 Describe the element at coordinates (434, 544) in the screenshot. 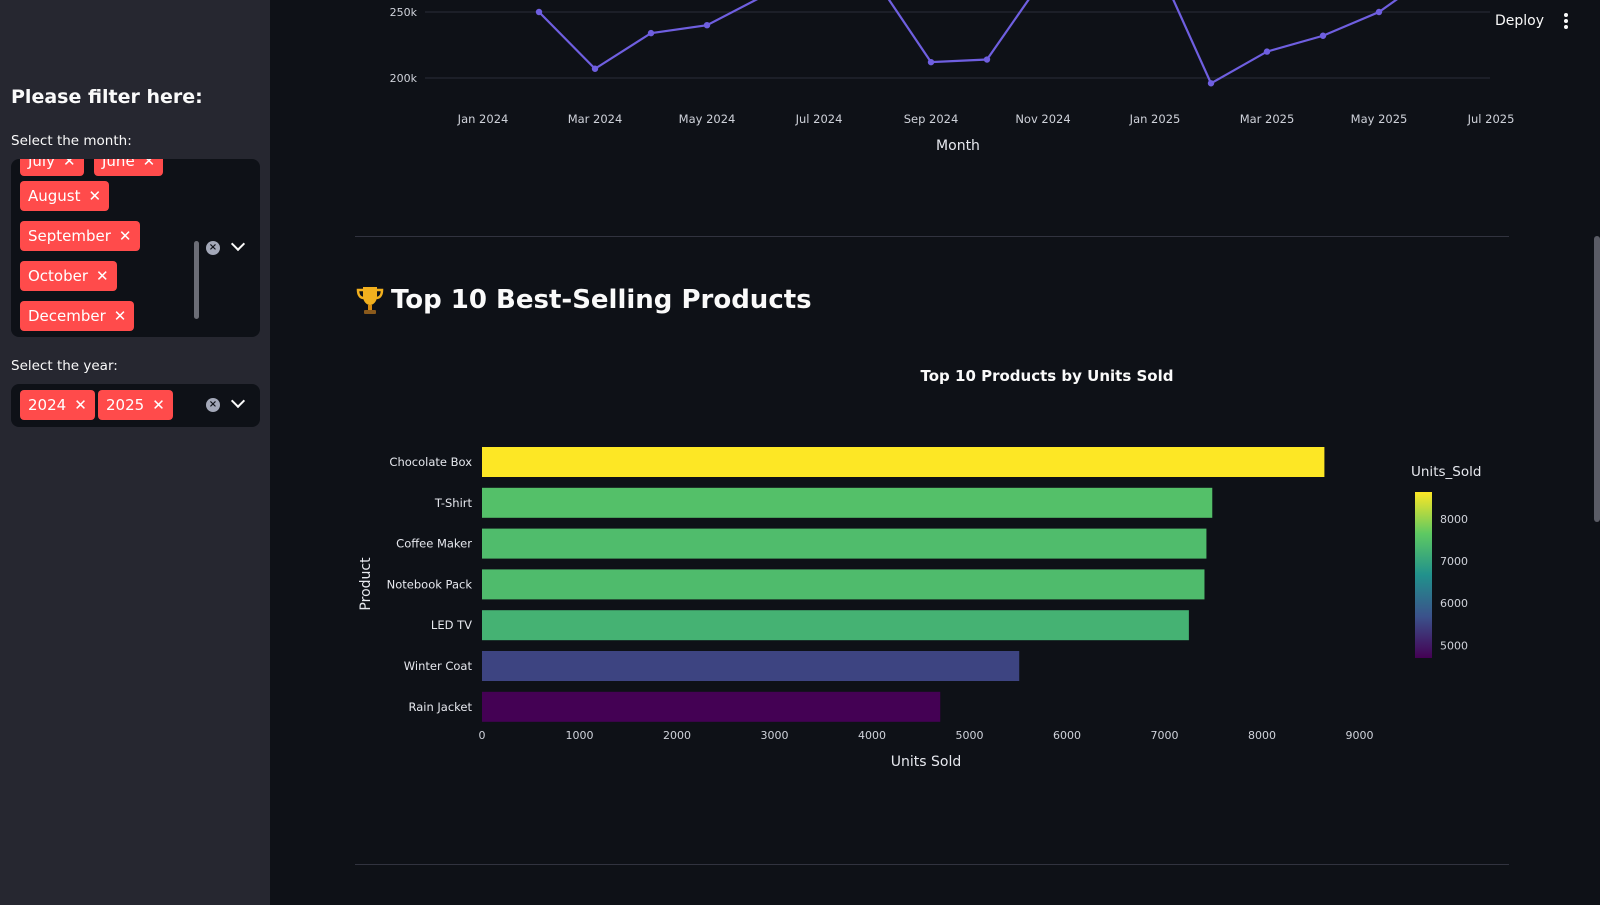

I see `y-tick-label: Coffee Maker` at that location.